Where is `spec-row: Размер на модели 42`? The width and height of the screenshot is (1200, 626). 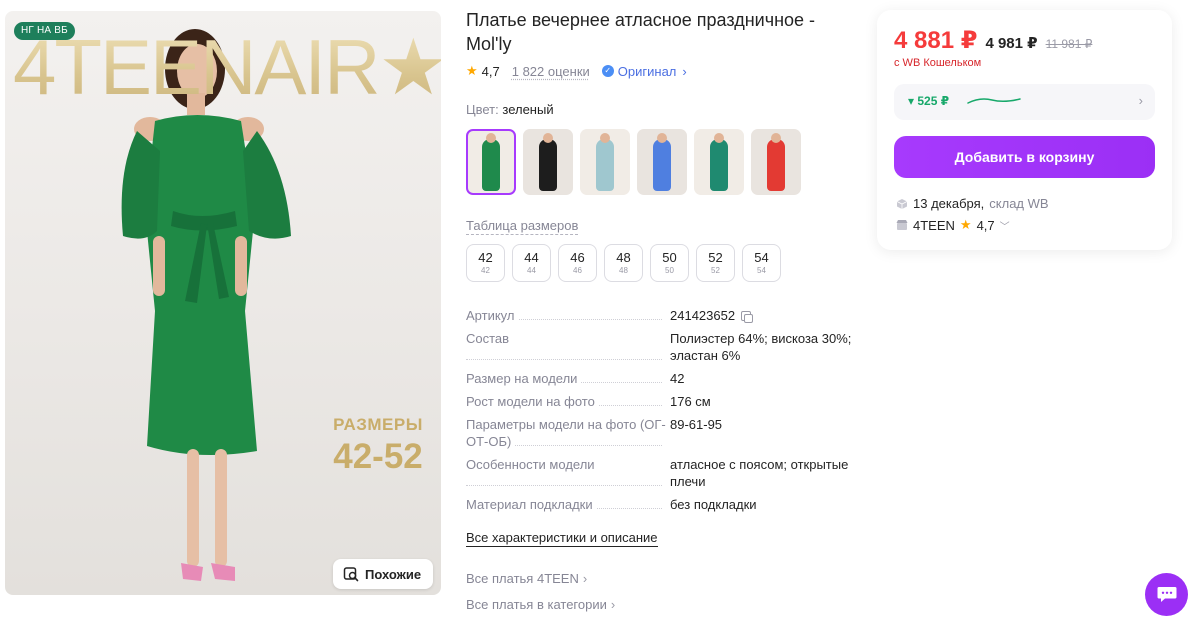 spec-row: Размер на модели 42 is located at coordinates (662, 378).